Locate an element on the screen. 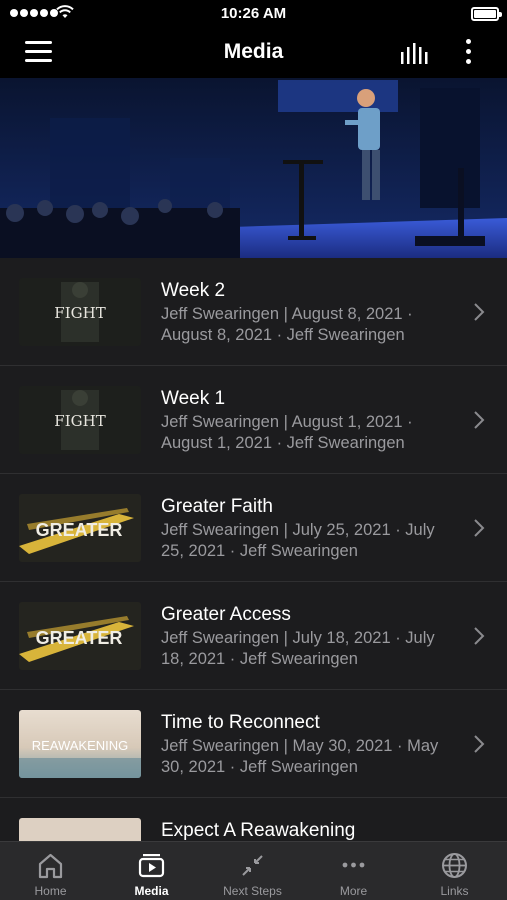 This screenshot has height=900, width=507. sermon-thumbnail is located at coordinates (80, 829).